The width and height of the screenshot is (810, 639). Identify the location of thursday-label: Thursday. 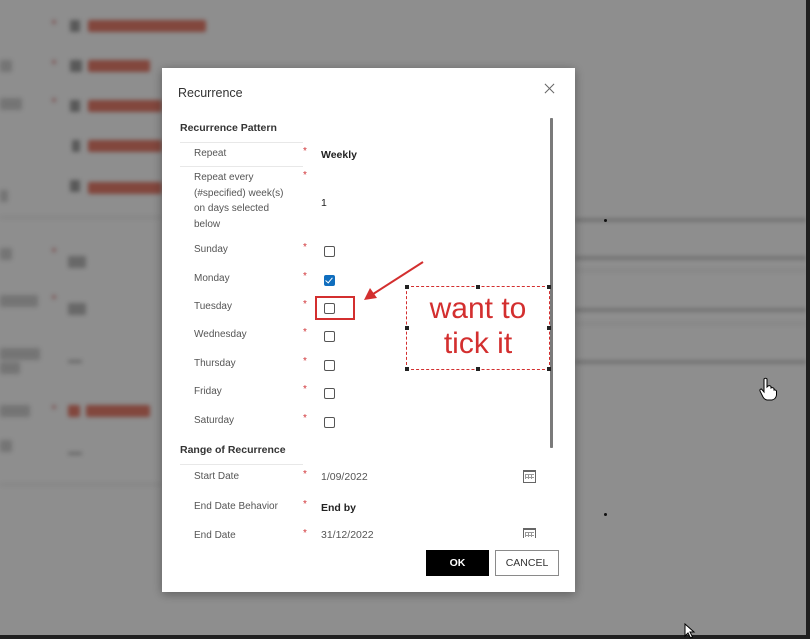
(215, 363).